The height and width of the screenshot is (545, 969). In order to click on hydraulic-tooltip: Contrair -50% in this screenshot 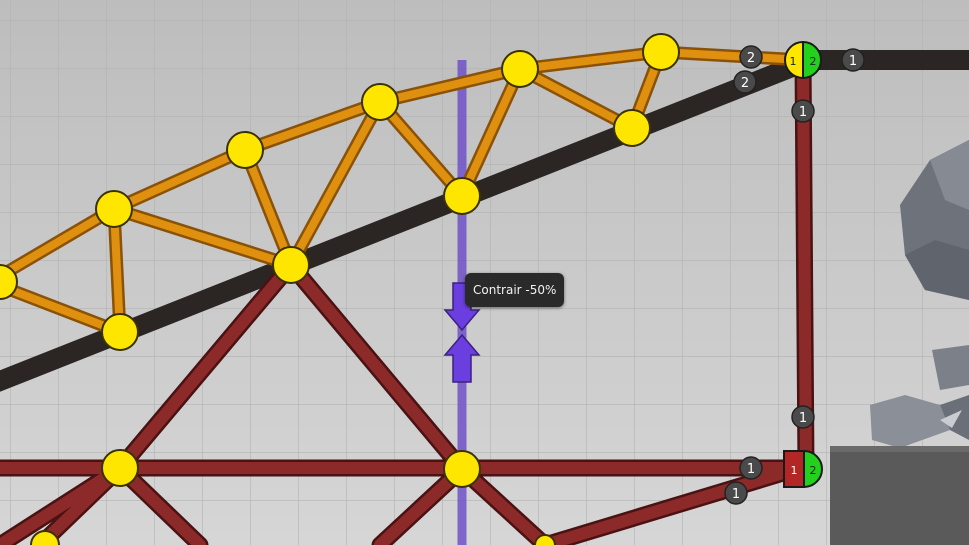, I will do `click(515, 290)`.